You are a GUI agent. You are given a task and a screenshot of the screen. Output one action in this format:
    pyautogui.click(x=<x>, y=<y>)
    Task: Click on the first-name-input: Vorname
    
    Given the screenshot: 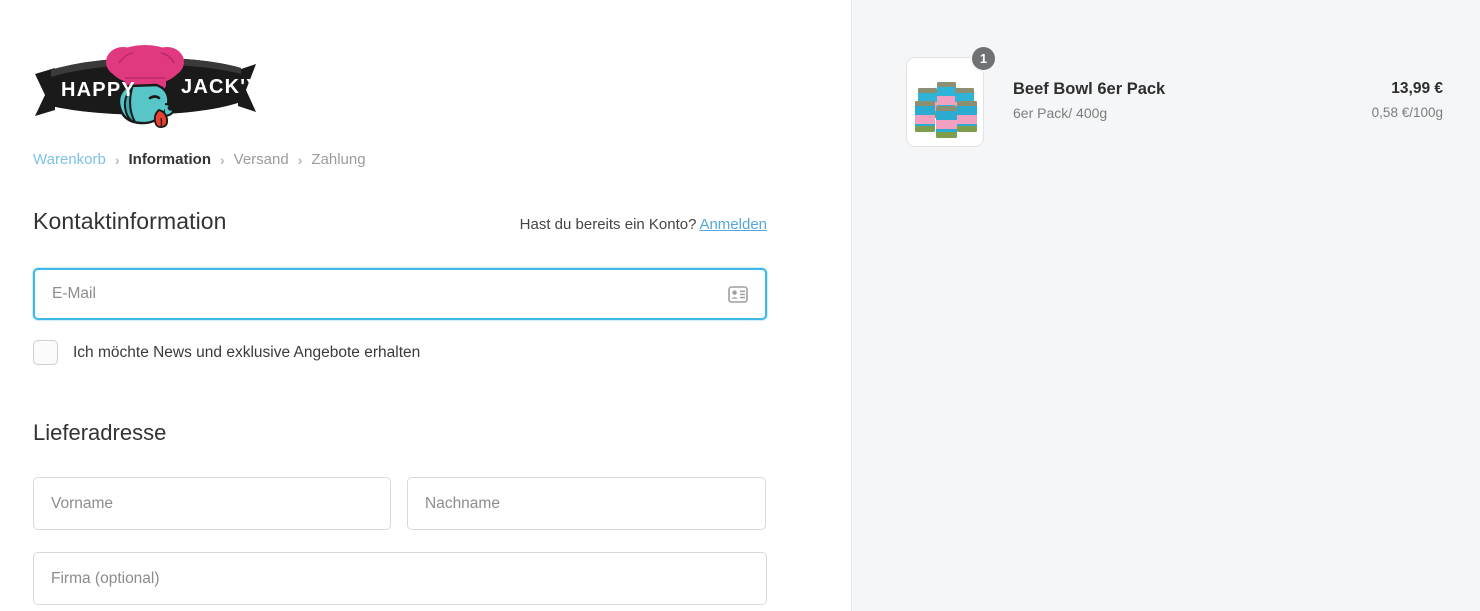 What is the action you would take?
    pyautogui.click(x=212, y=503)
    